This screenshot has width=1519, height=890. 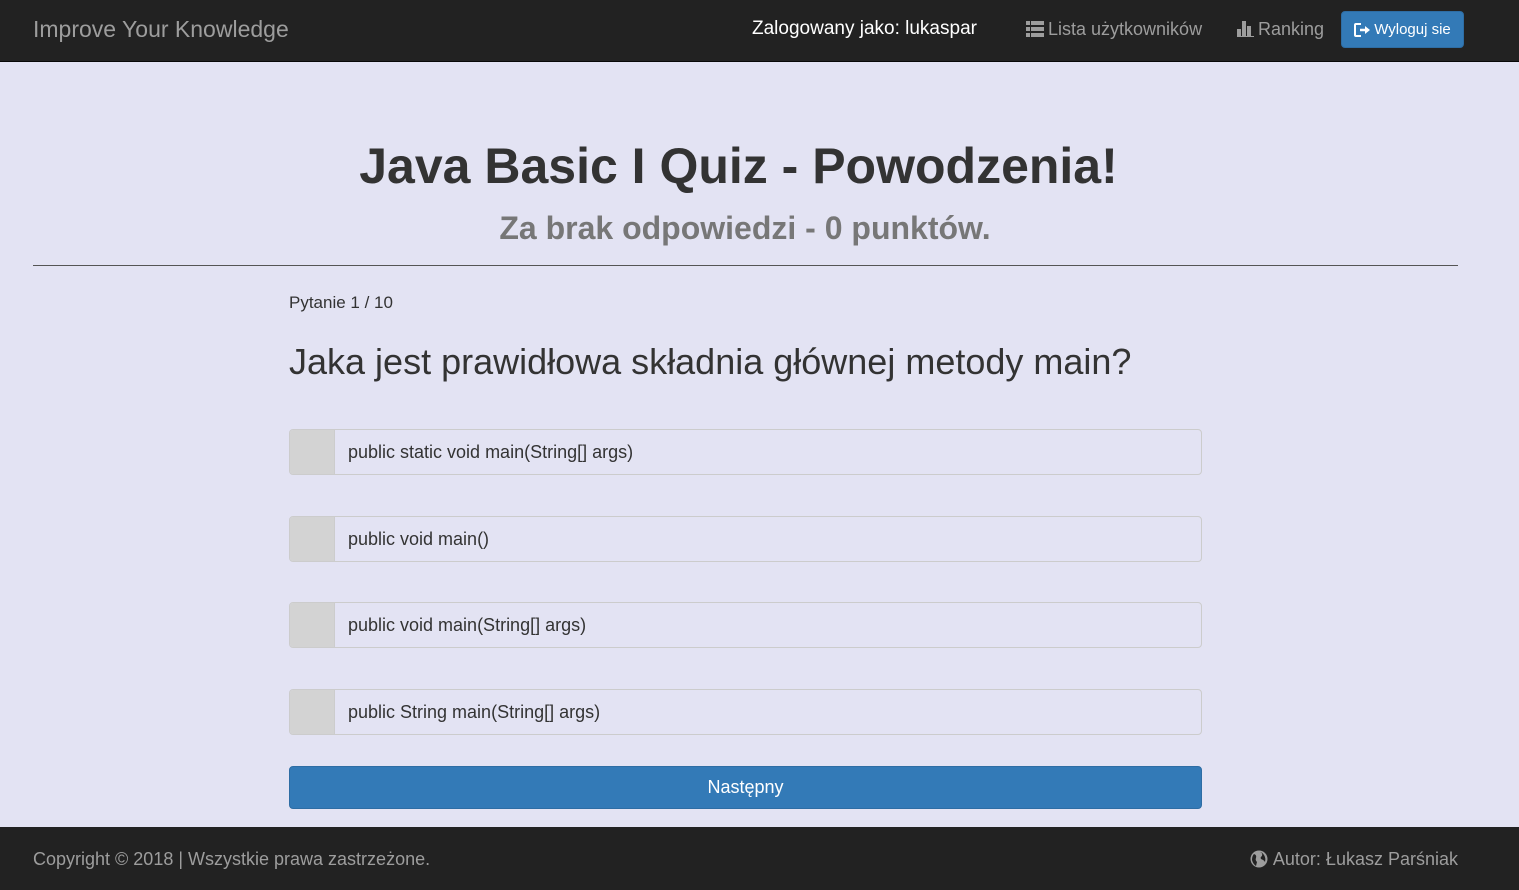 What do you see at coordinates (467, 624) in the screenshot?
I see `answer-text: public void main(String[] args)` at bounding box center [467, 624].